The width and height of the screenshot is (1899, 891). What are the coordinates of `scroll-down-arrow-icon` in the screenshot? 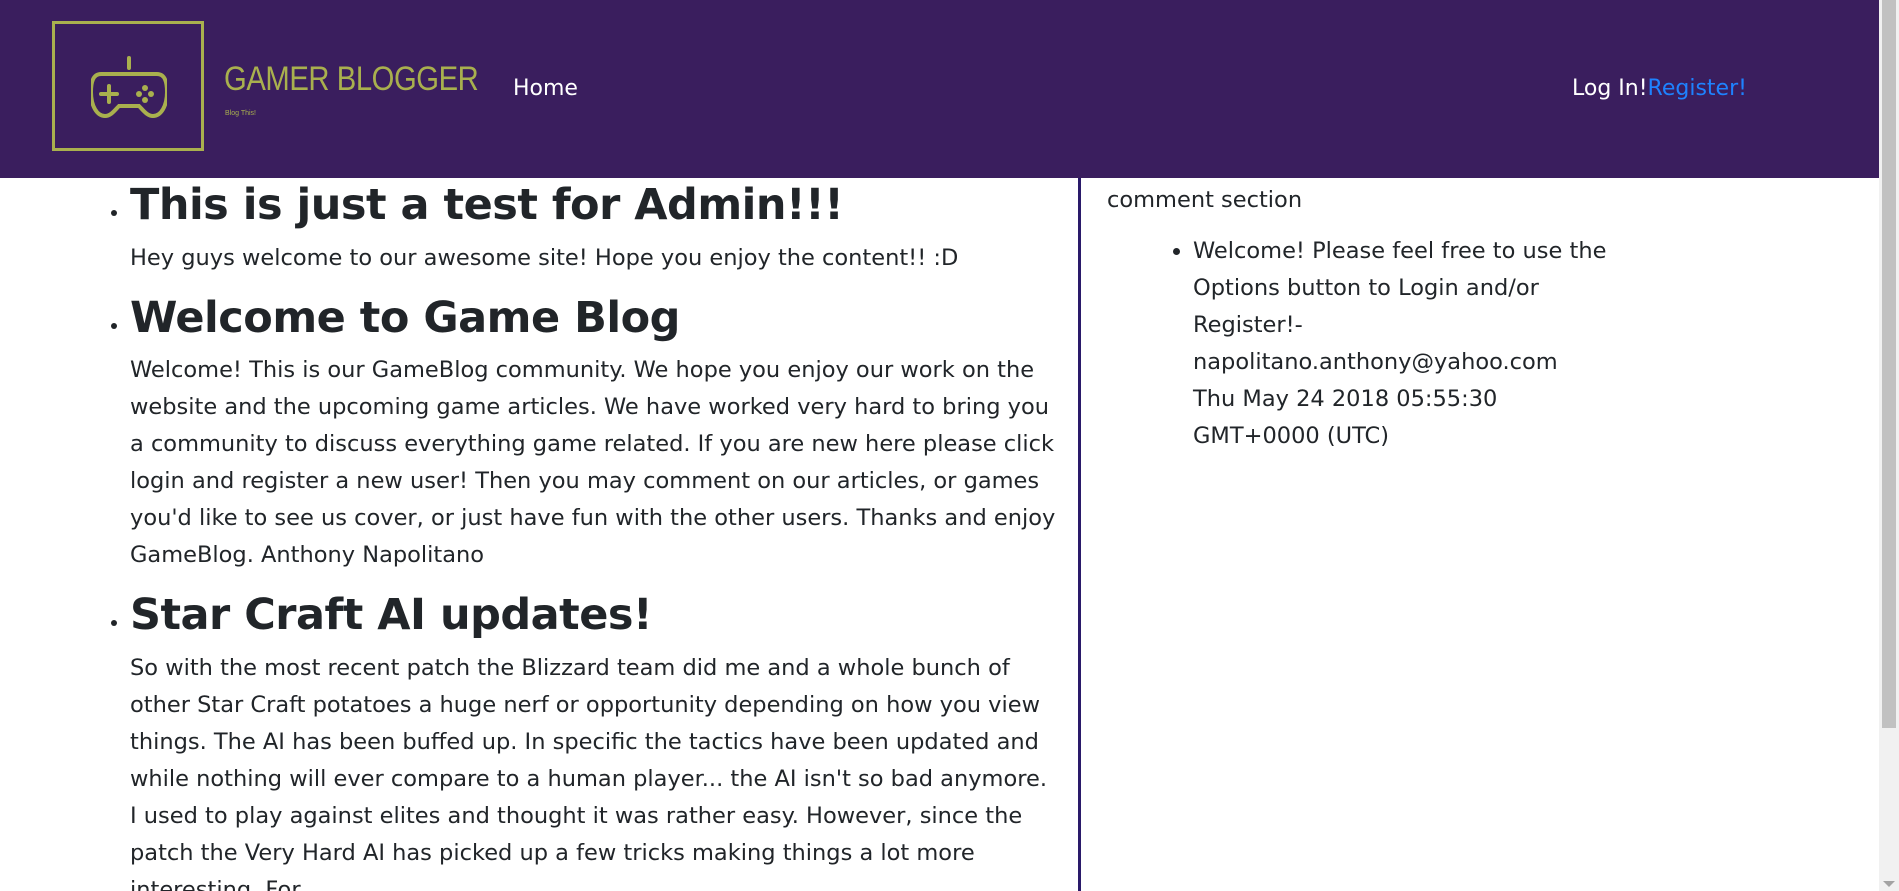 It's located at (1889, 884).